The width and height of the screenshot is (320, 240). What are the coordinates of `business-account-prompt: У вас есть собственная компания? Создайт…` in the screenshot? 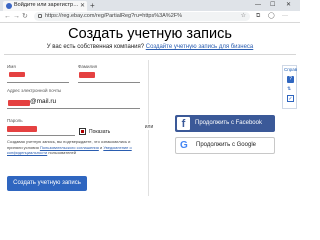 It's located at (150, 47).